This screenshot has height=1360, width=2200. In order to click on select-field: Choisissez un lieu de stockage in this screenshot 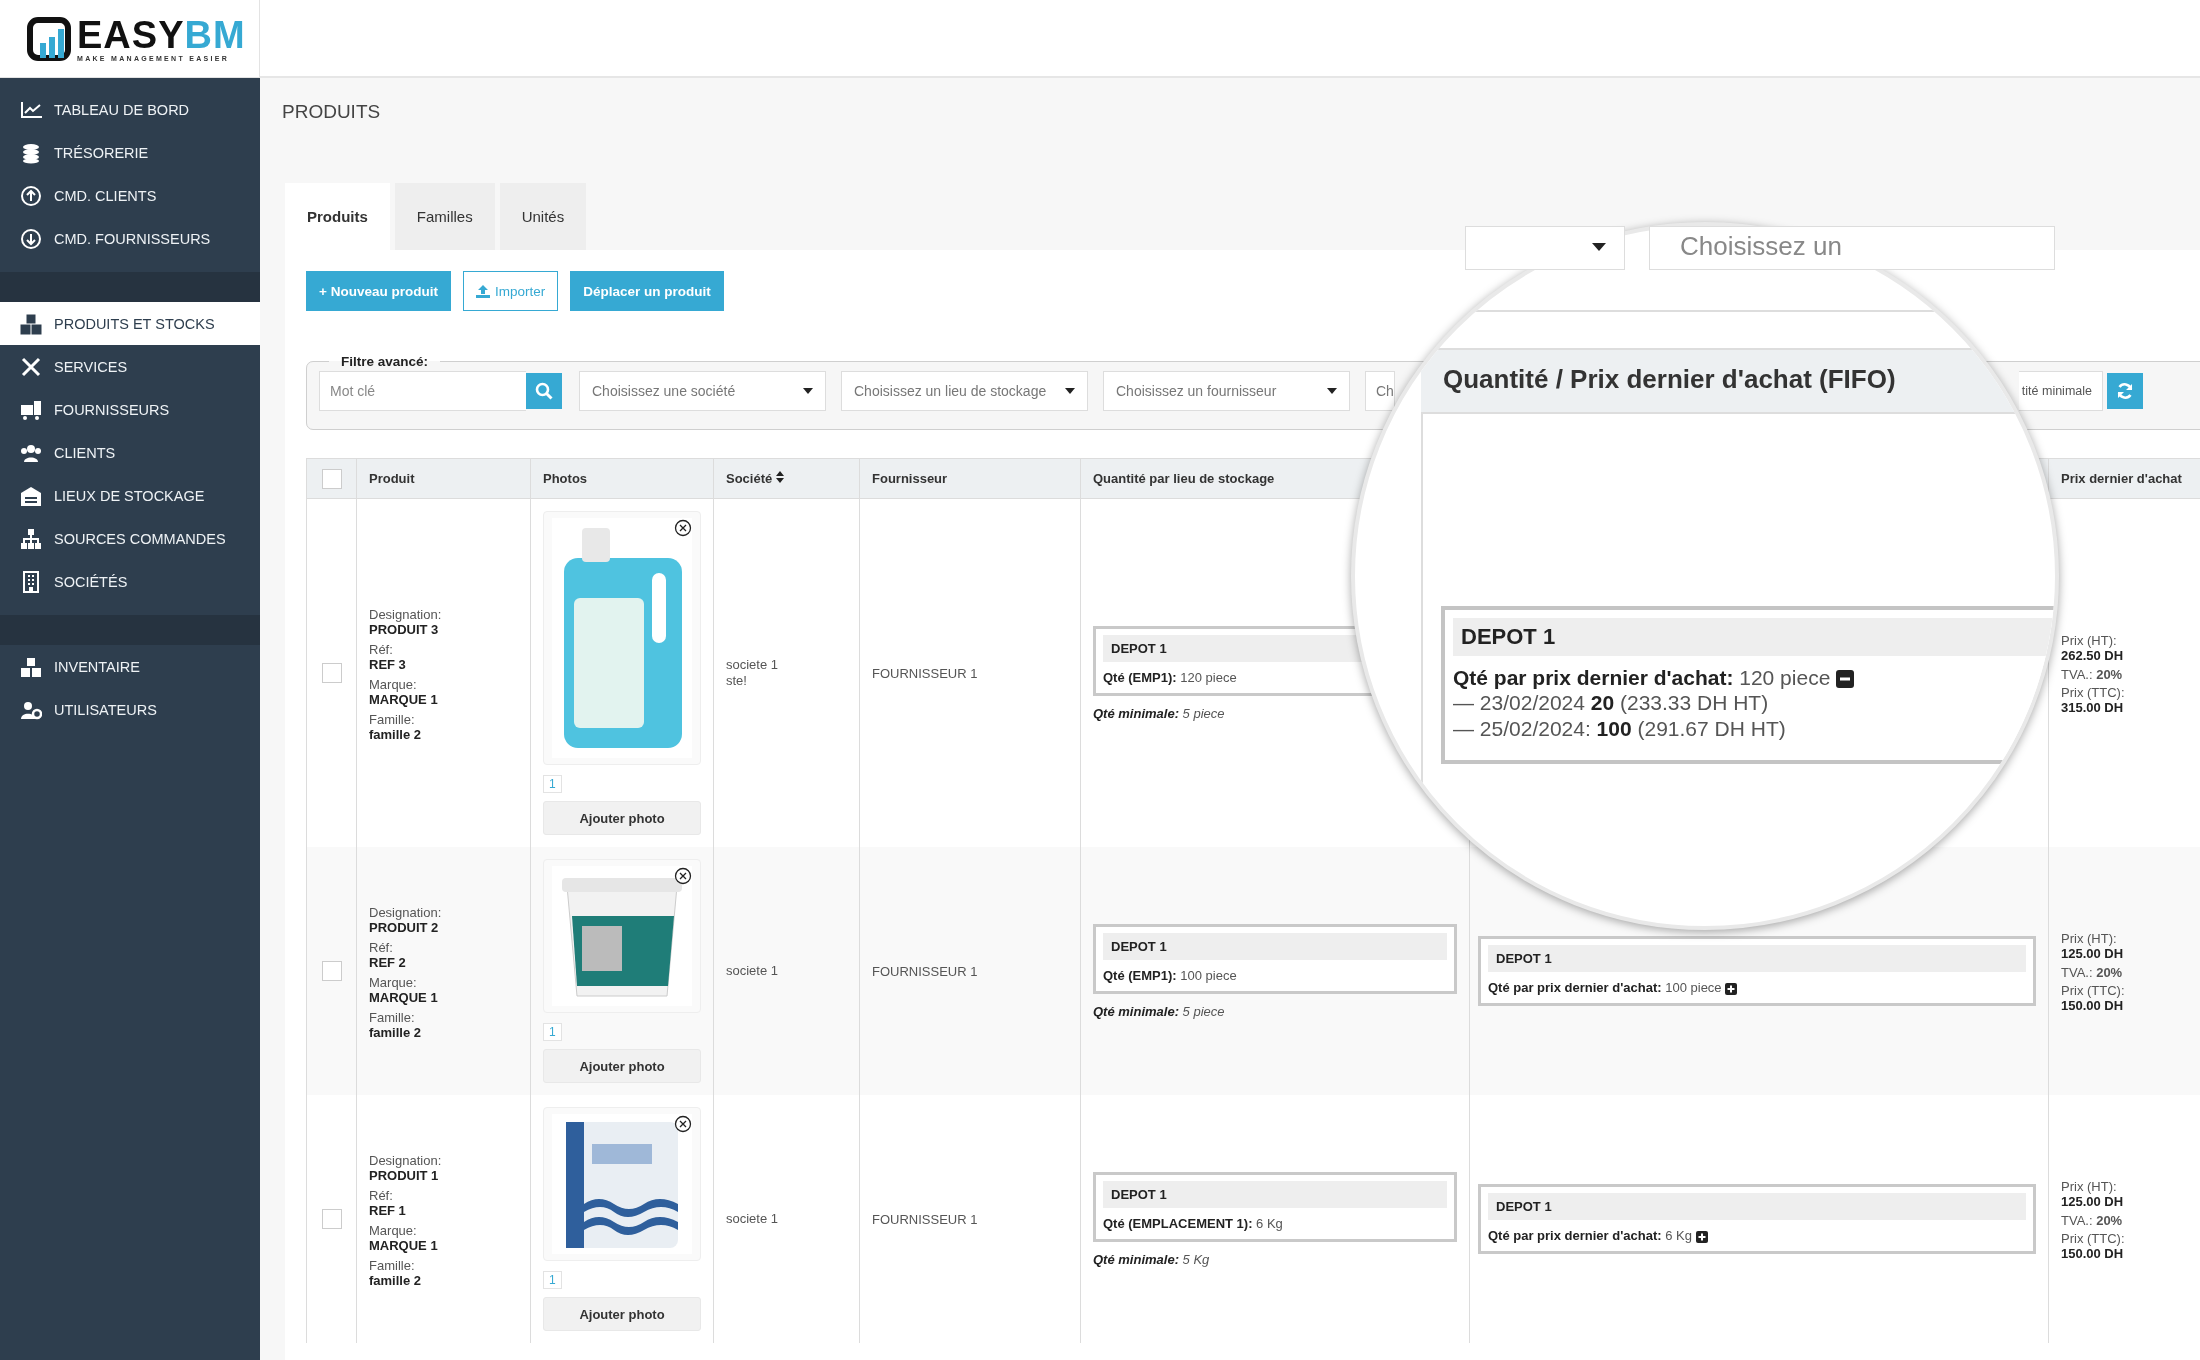, I will do `click(964, 391)`.